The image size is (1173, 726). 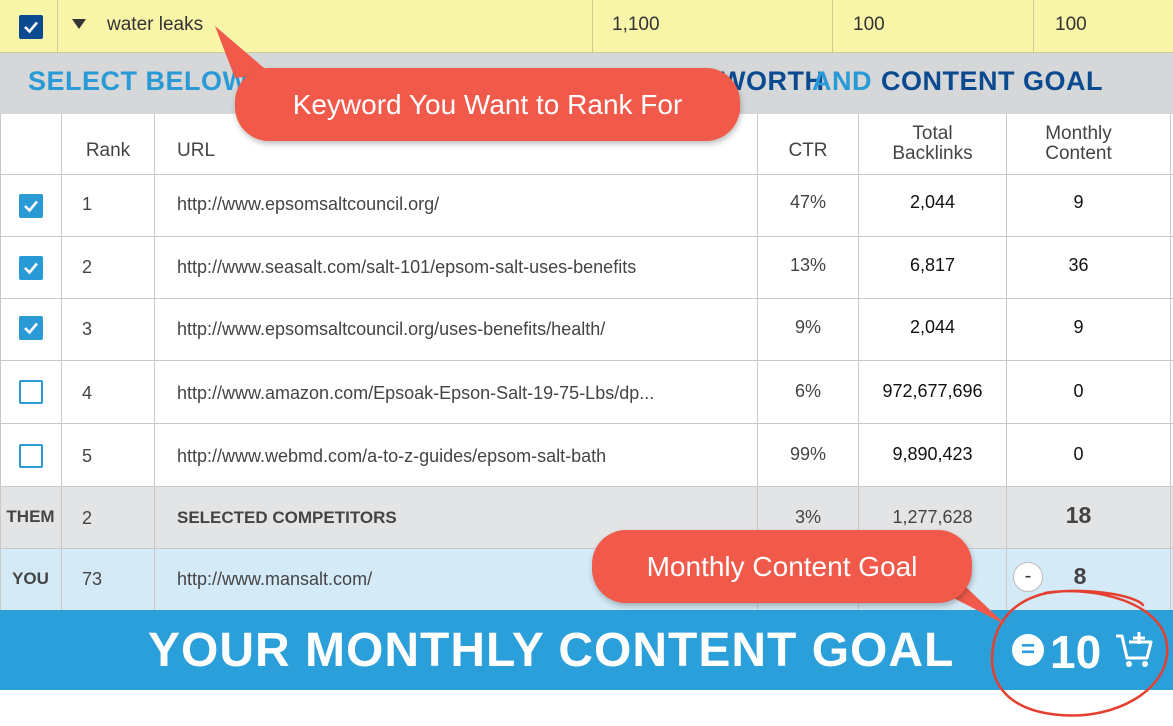 What do you see at coordinates (808, 454) in the screenshot?
I see `row-5-ctr: 99%` at bounding box center [808, 454].